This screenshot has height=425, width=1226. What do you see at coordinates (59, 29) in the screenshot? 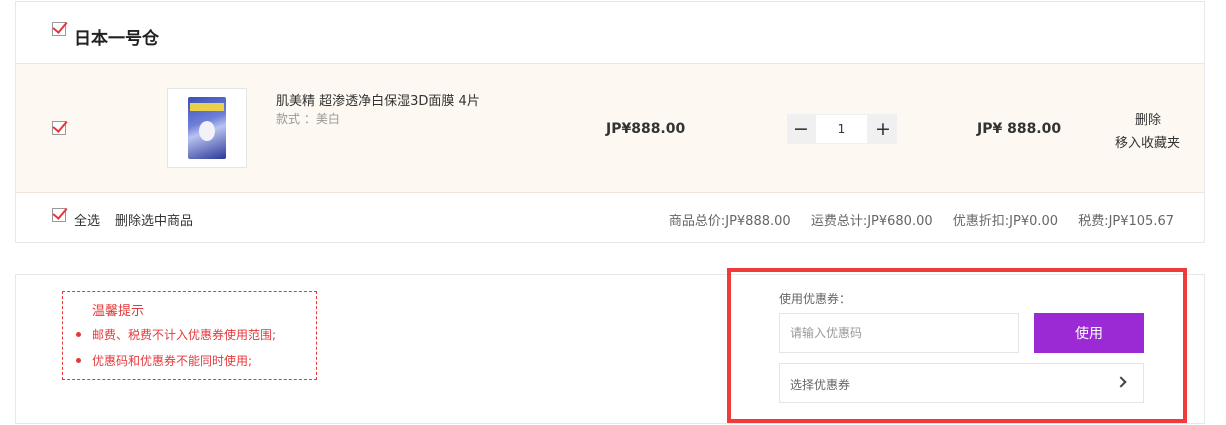
I see `warehouse-checkbox` at bounding box center [59, 29].